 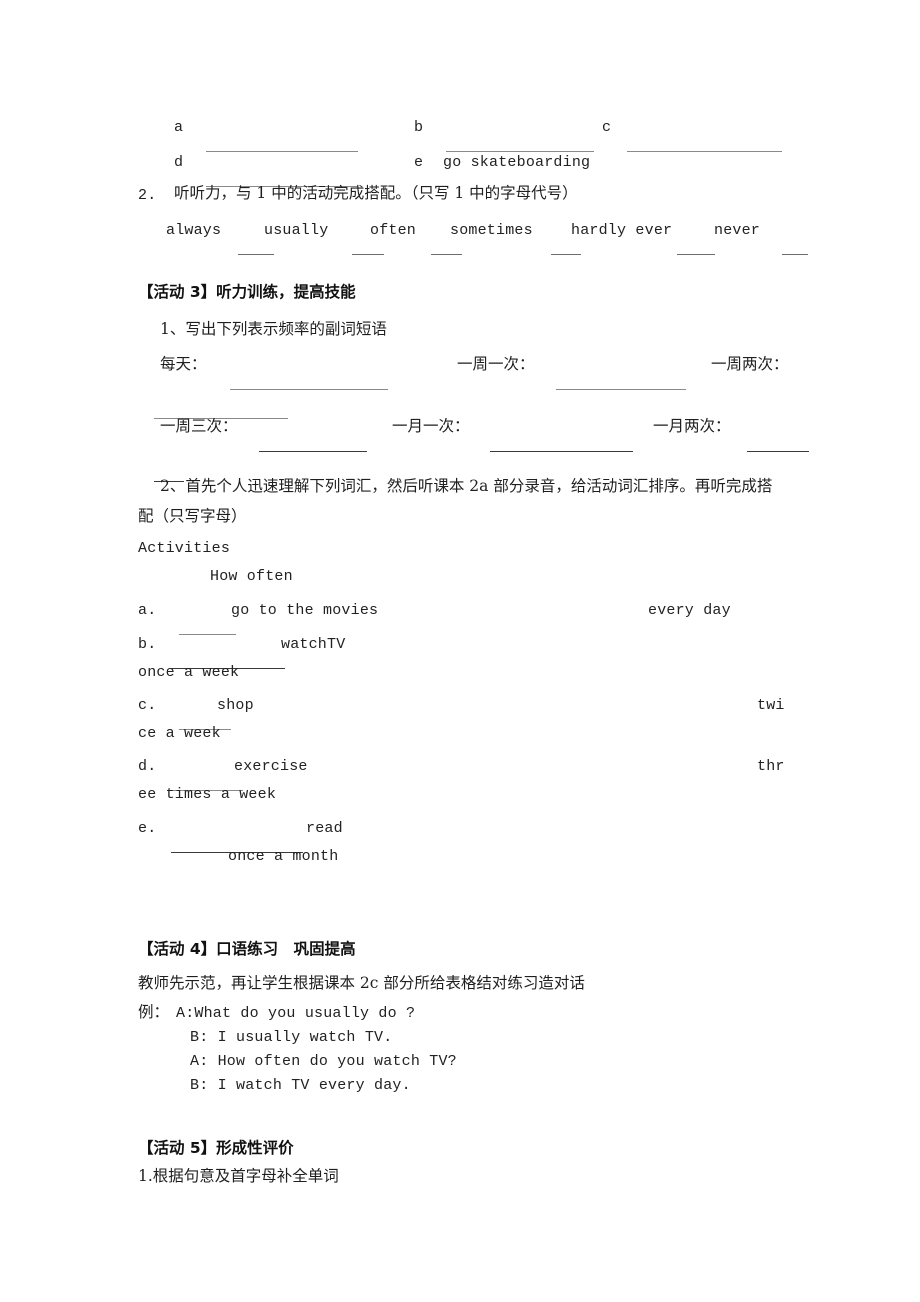 What do you see at coordinates (771, 766) in the screenshot?
I see `table-row-d-frequency: thr` at bounding box center [771, 766].